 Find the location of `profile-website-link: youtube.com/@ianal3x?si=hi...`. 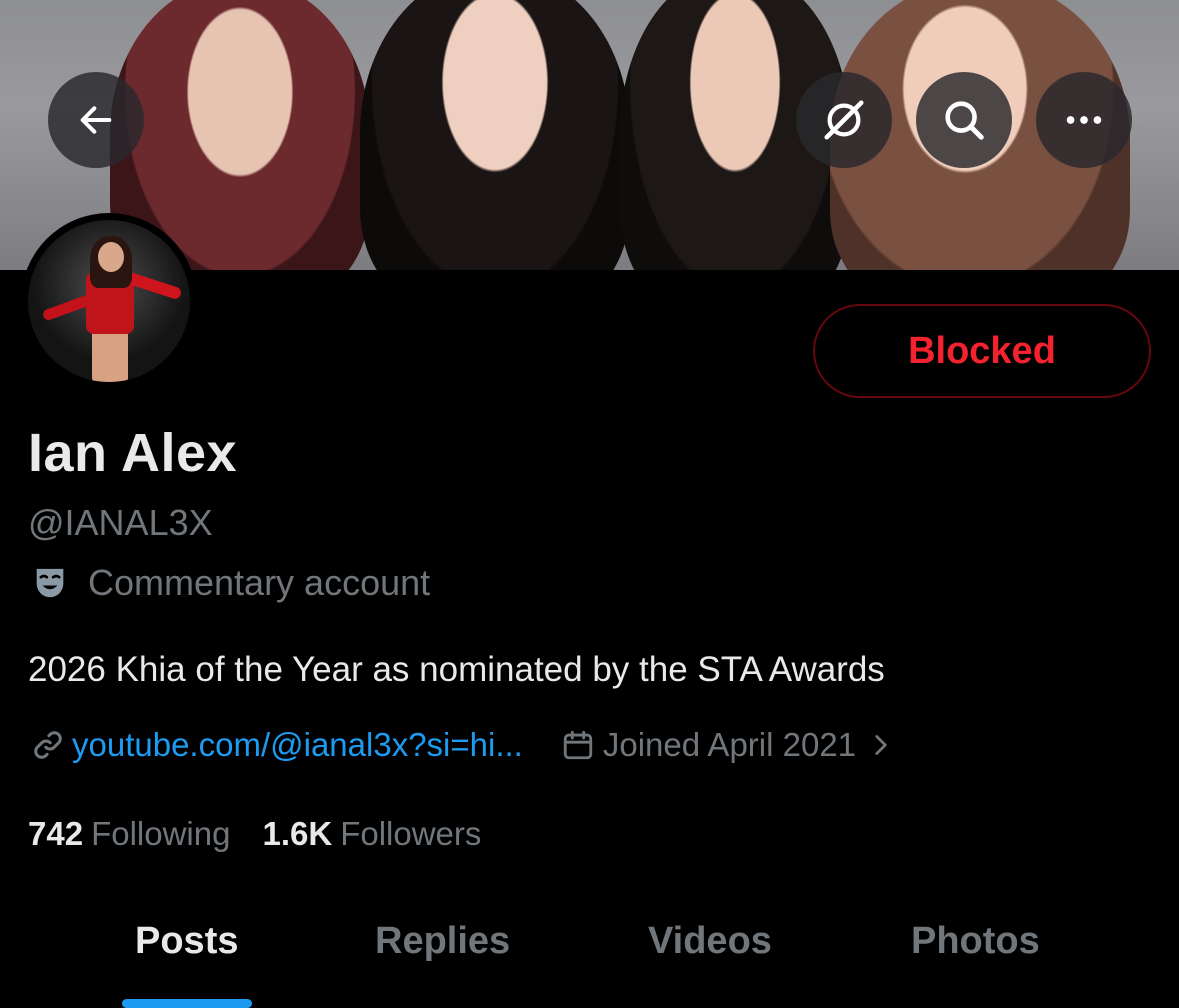

profile-website-link: youtube.com/@ianal3x?si=hi... is located at coordinates (297, 745).